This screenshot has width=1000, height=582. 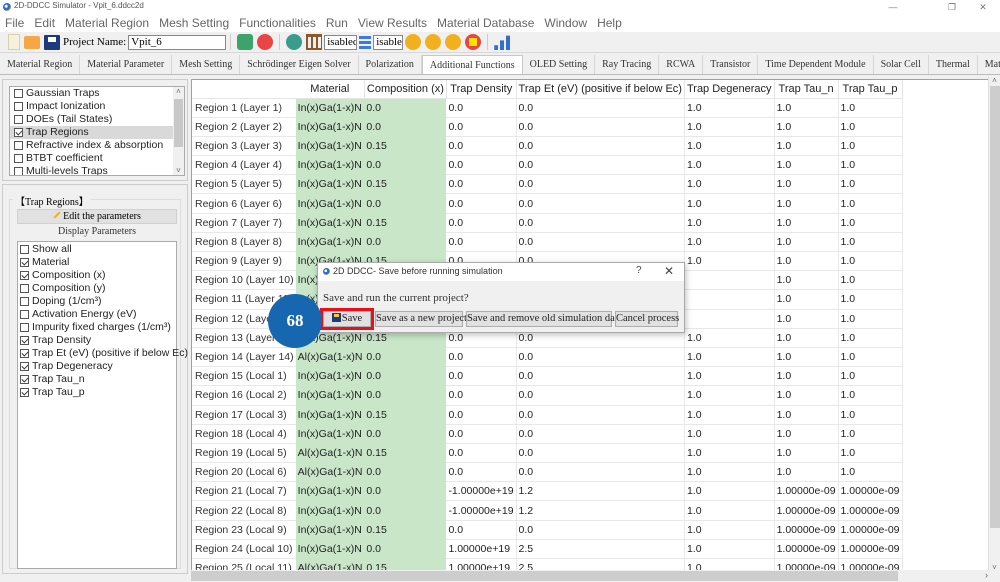 What do you see at coordinates (177, 42) in the screenshot?
I see `project-name-input: Vpit_6` at bounding box center [177, 42].